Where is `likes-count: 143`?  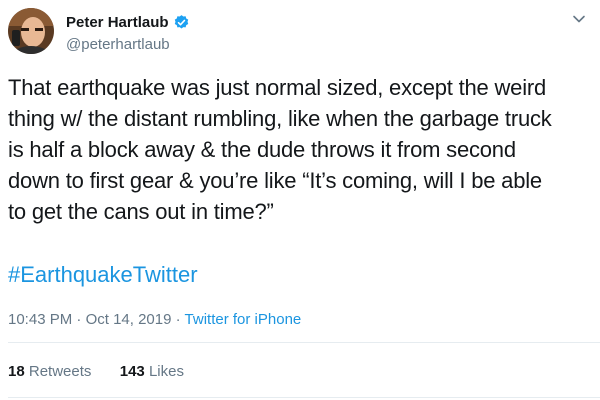
likes-count: 143 is located at coordinates (132, 371).